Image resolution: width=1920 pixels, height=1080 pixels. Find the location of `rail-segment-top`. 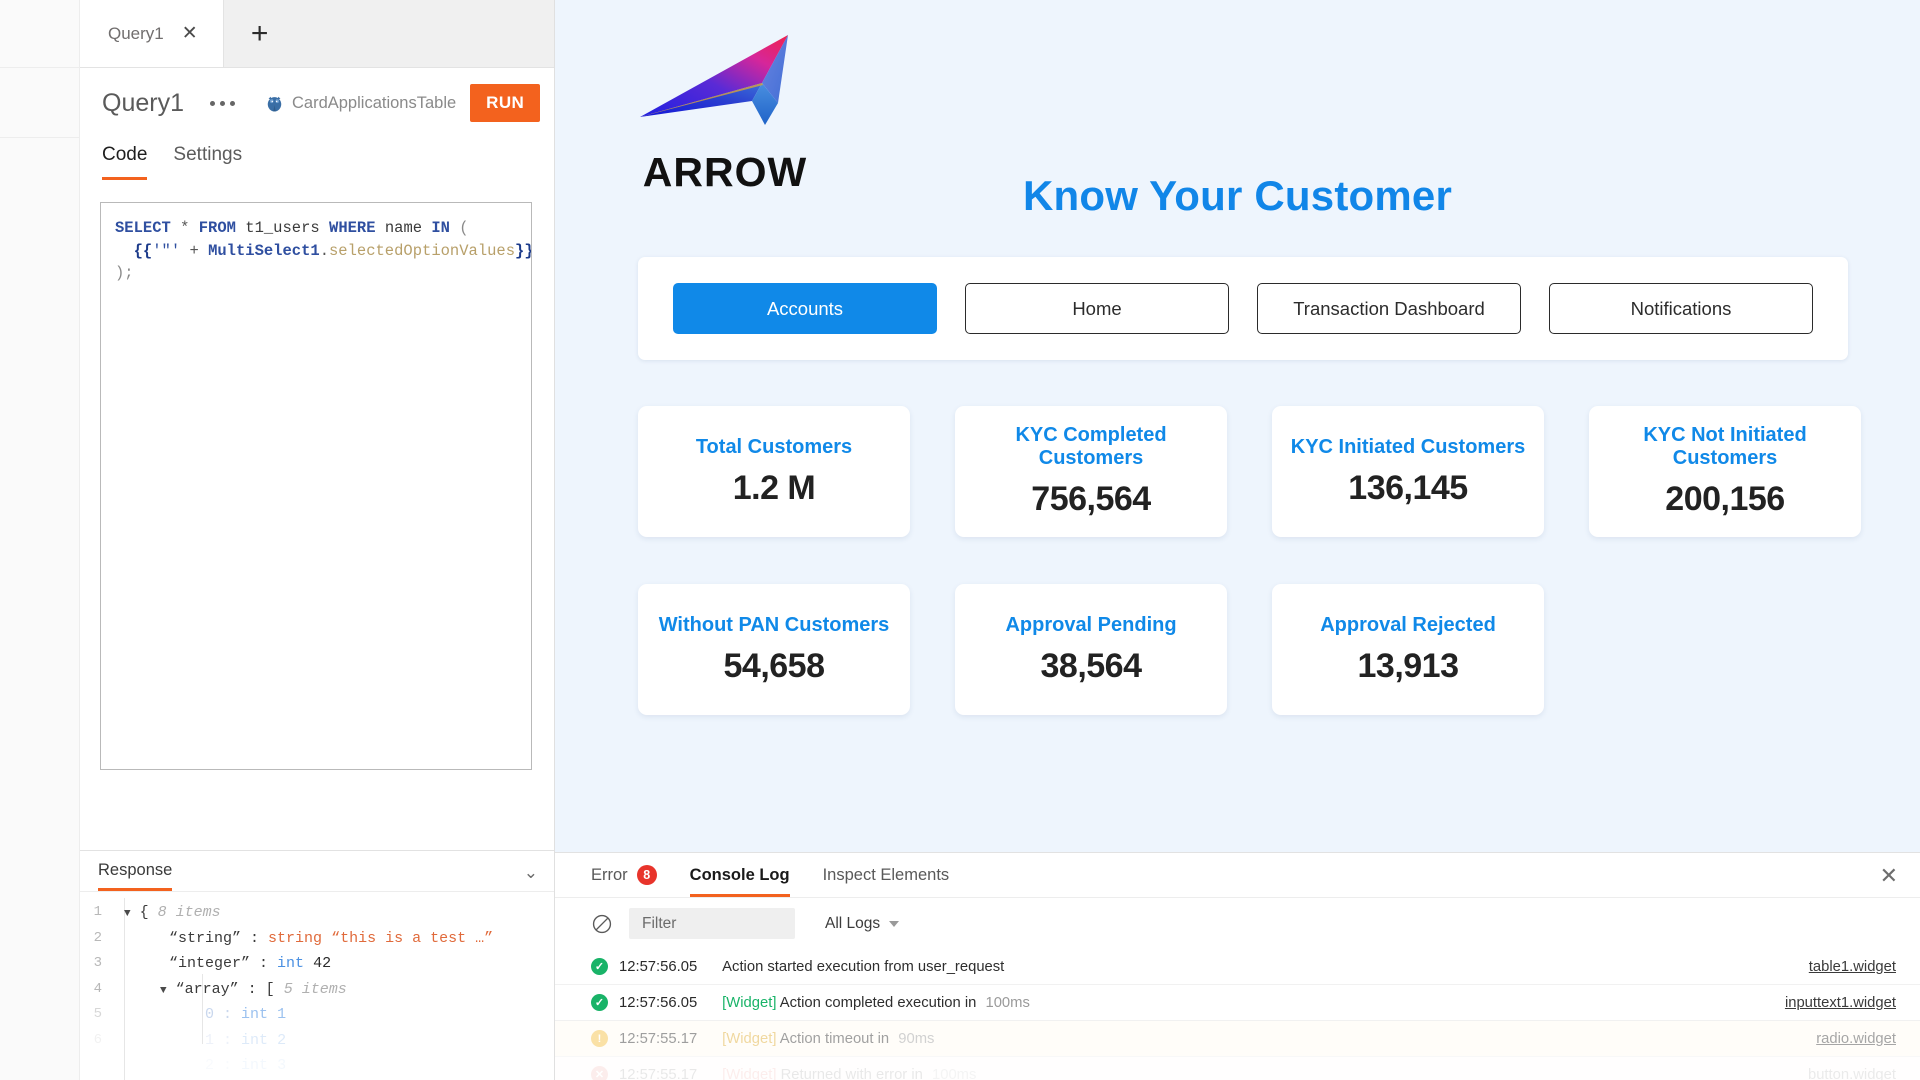

rail-segment-top is located at coordinates (39, 34).